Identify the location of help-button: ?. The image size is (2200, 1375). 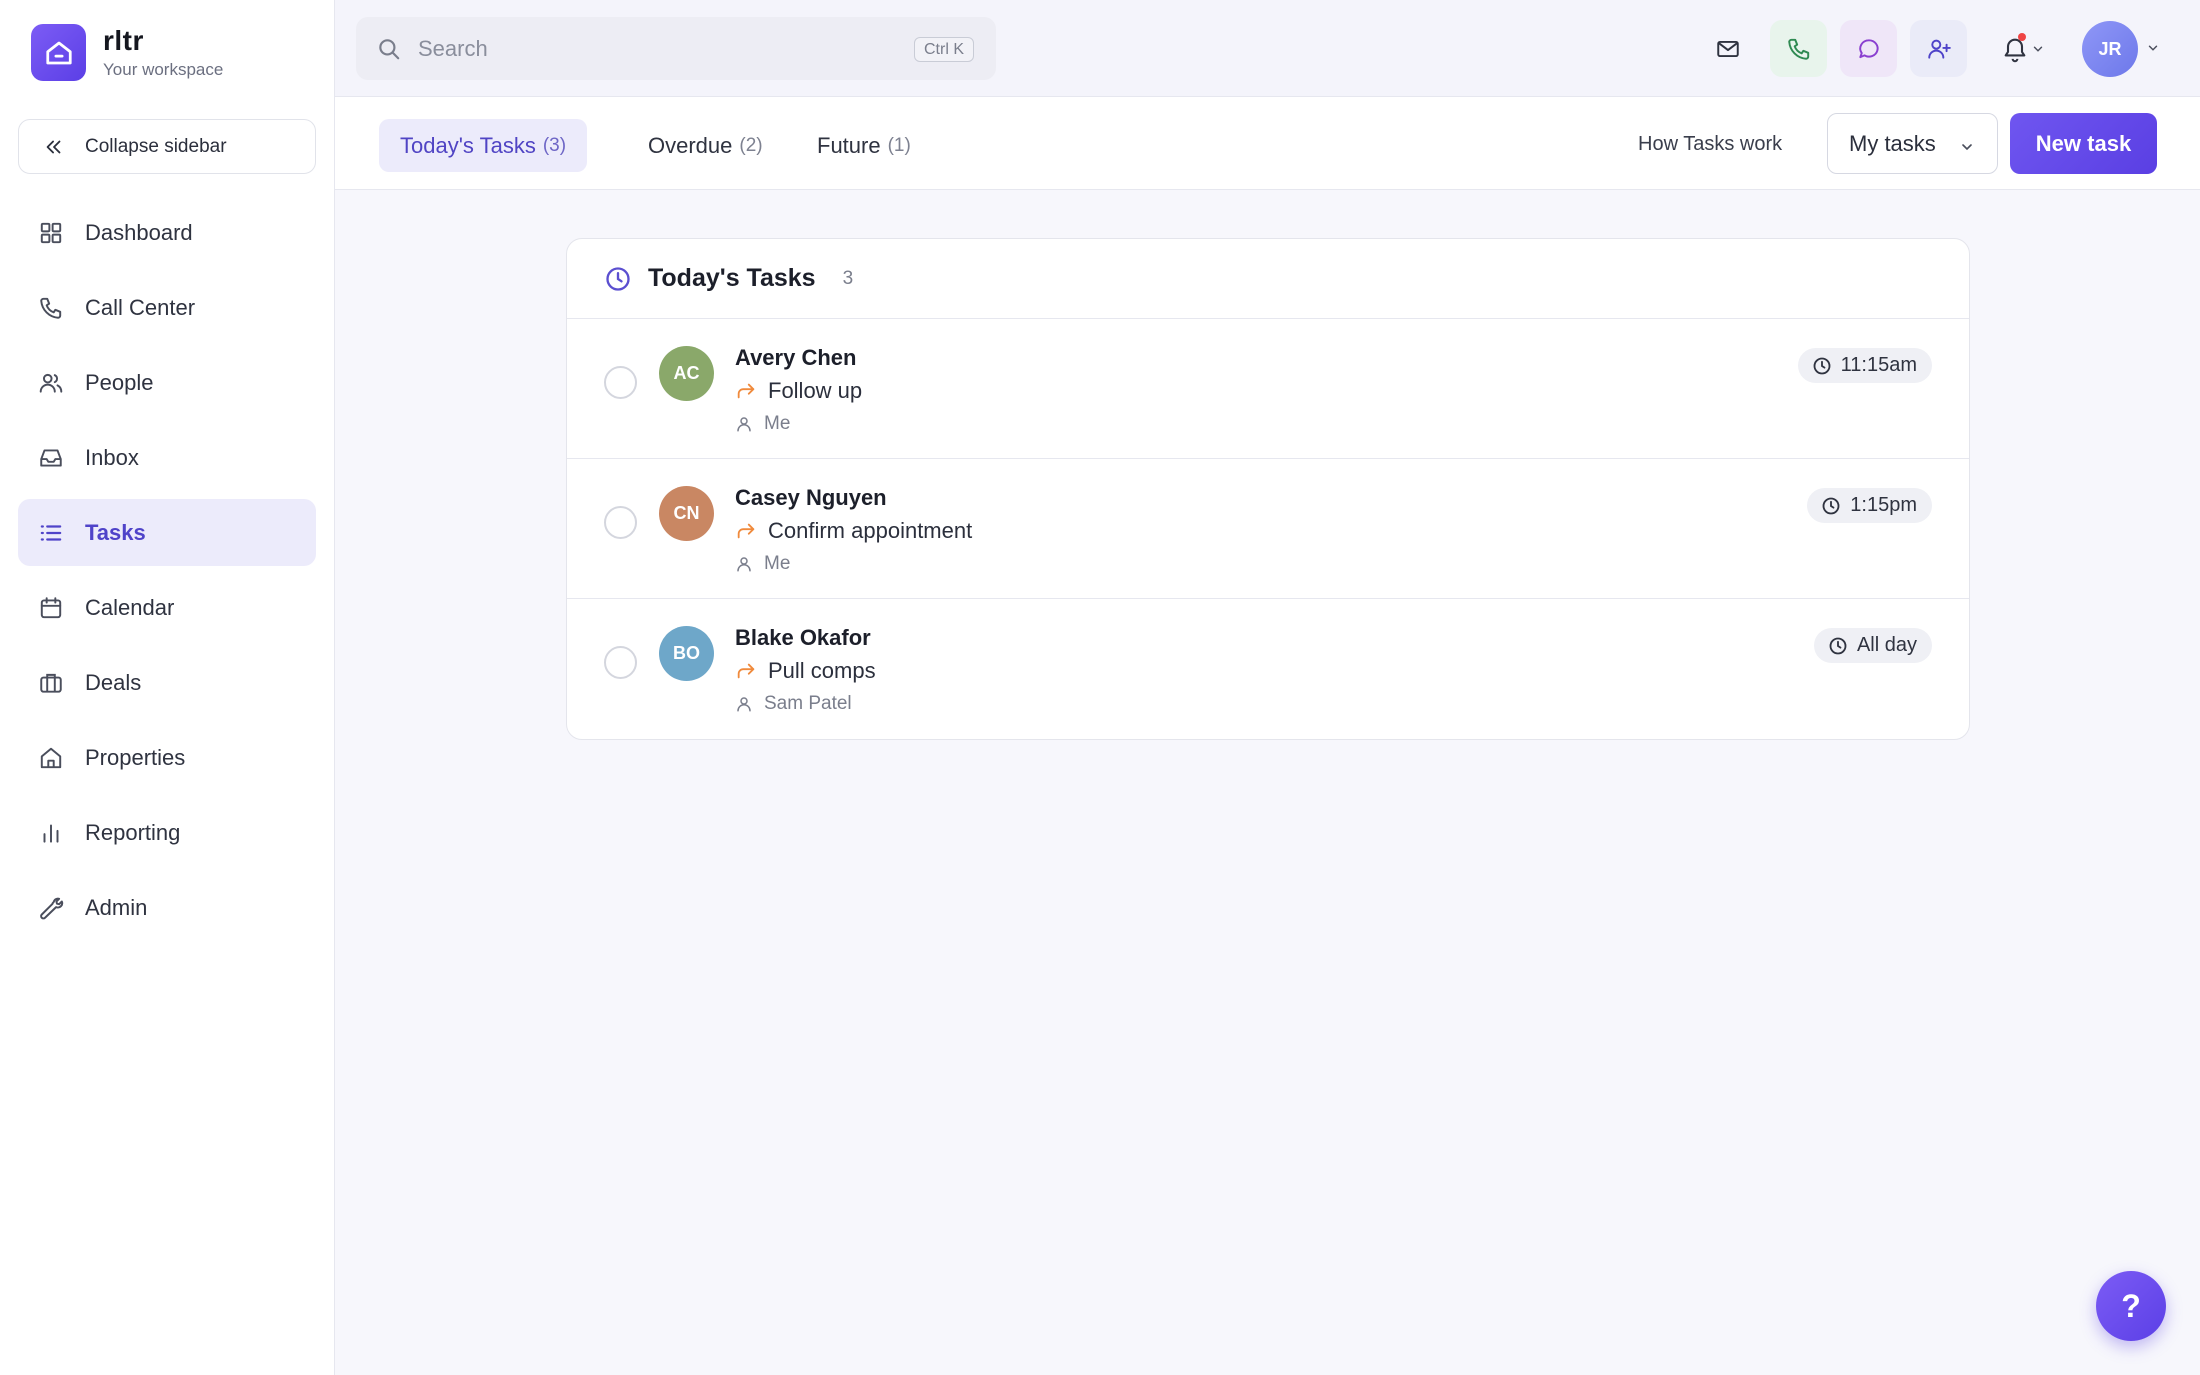
(2131, 1306).